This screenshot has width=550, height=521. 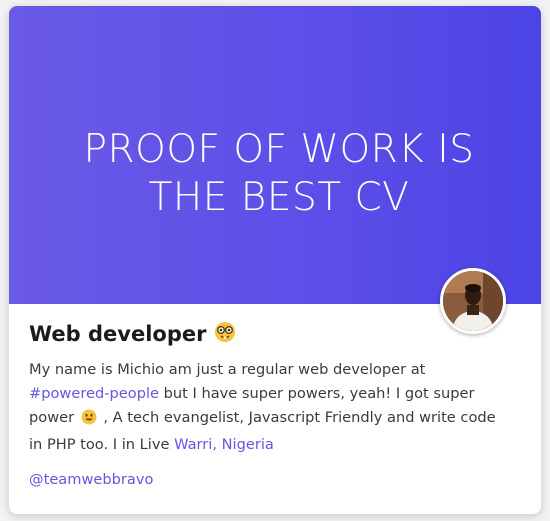 I want to click on location-link: Warri, Nigeria, so click(x=224, y=444).